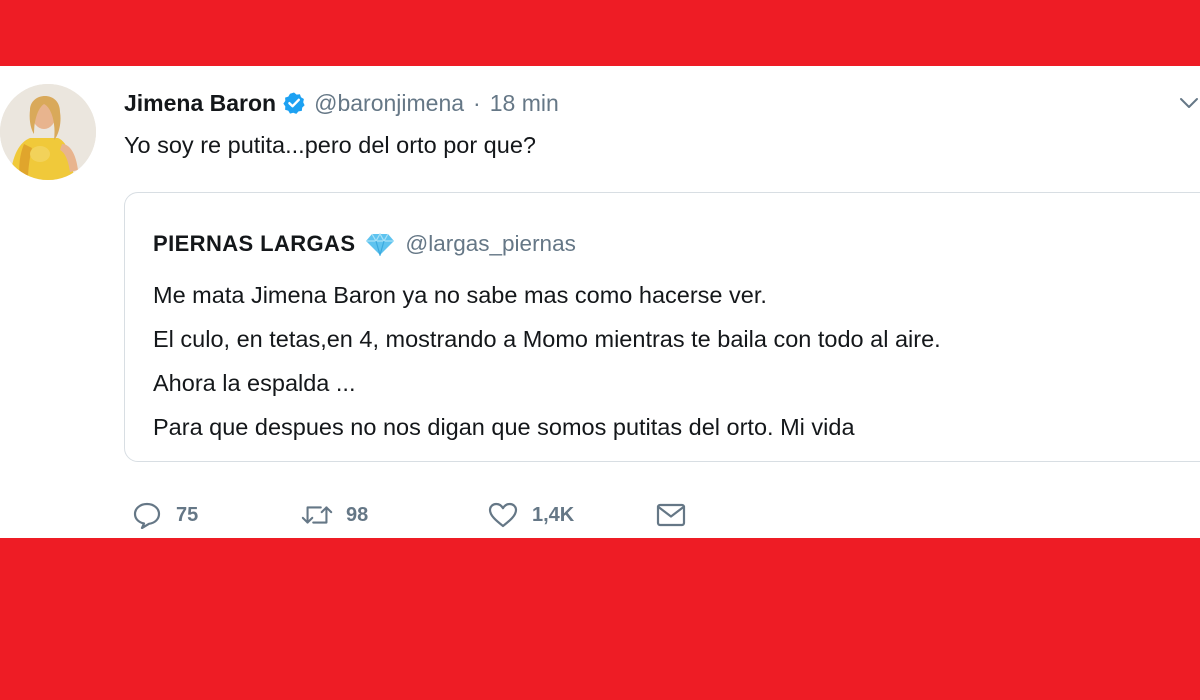  What do you see at coordinates (553, 514) in the screenshot?
I see `like-count: 1,4K` at bounding box center [553, 514].